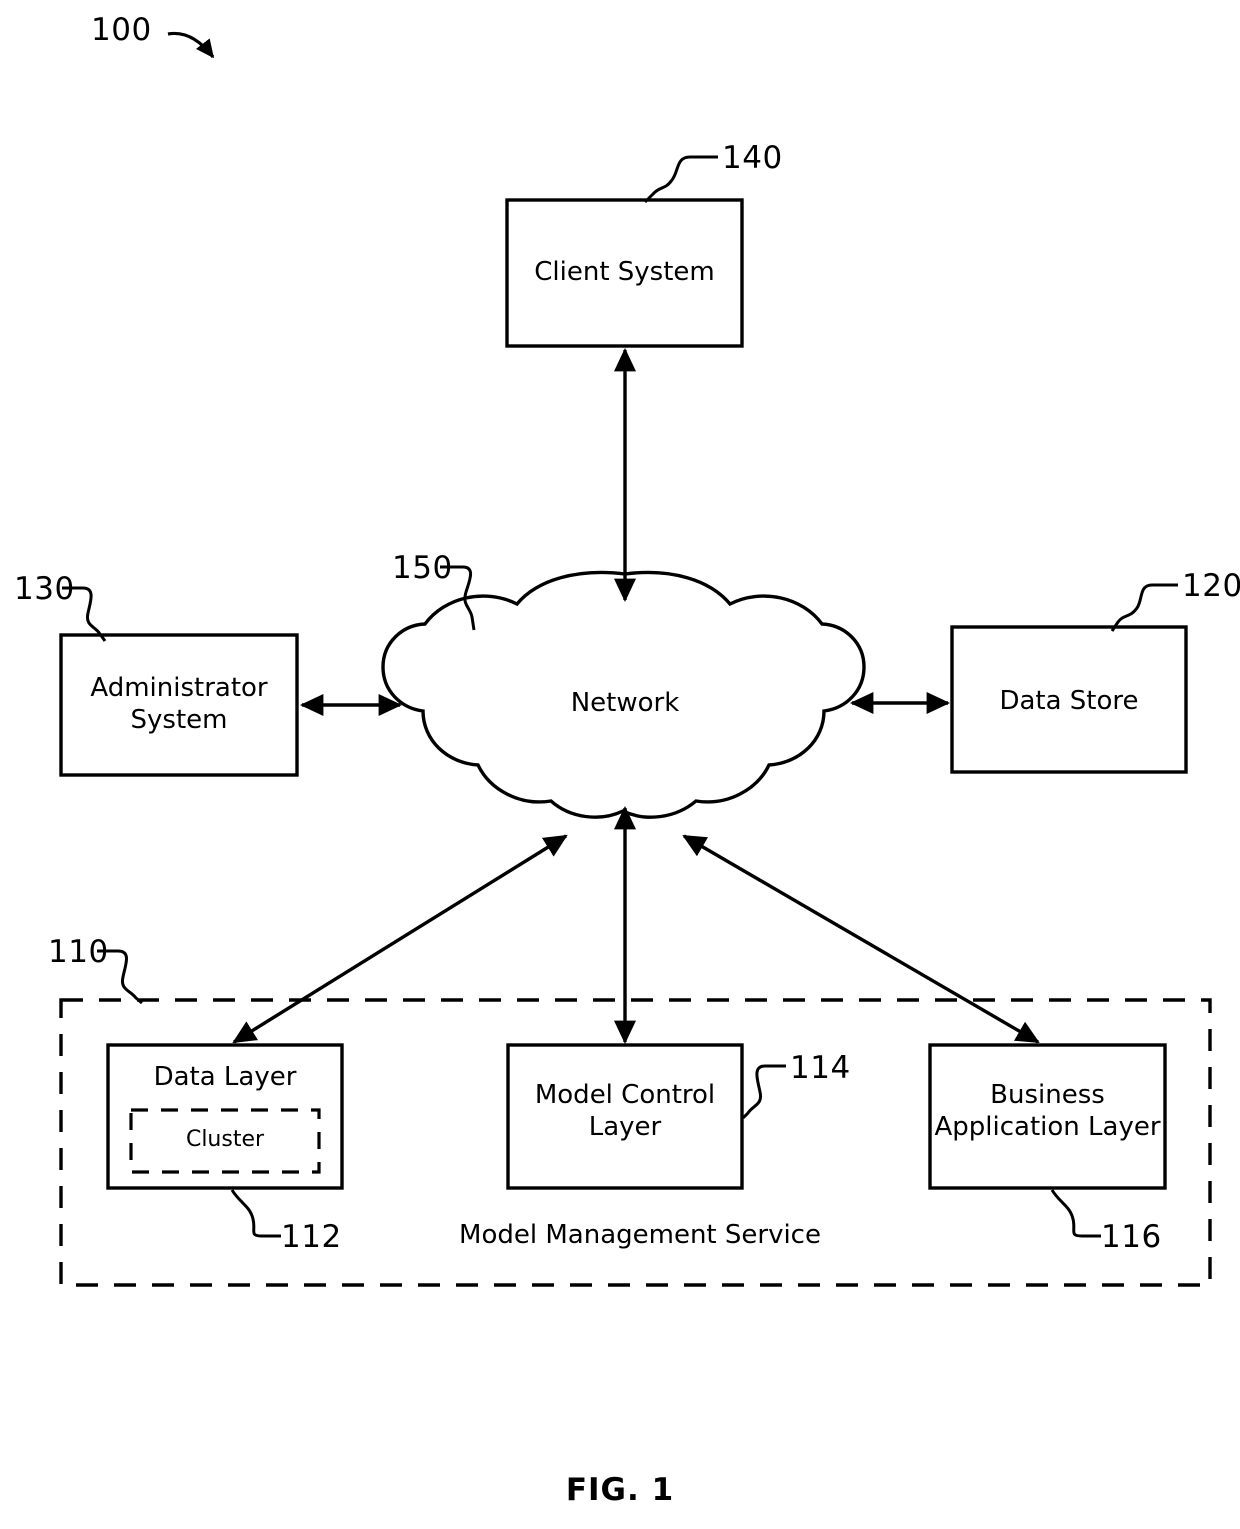 The height and width of the screenshot is (1529, 1240). I want to click on business-application-layer-box, so click(1047, 1116).